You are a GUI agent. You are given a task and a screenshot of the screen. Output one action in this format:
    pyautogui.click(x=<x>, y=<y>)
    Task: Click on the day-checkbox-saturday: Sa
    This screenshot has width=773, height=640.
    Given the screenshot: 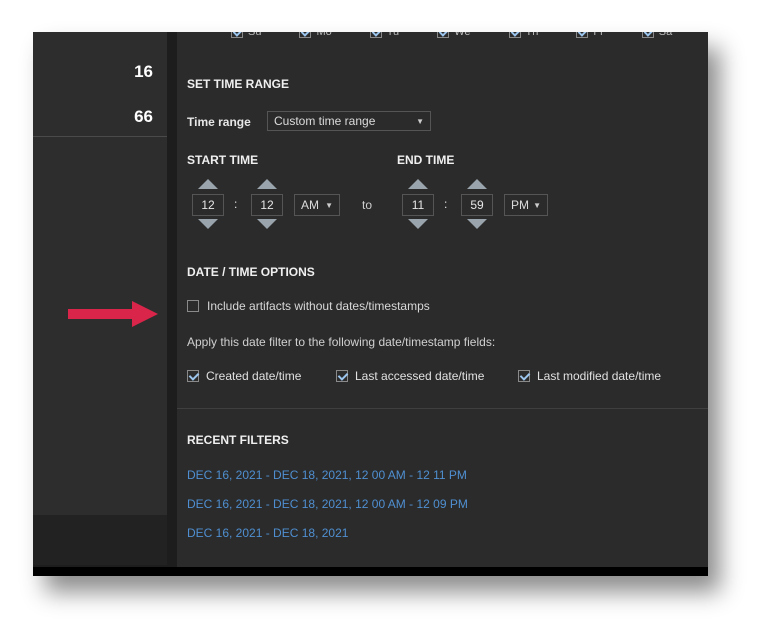 What is the action you would take?
    pyautogui.click(x=656, y=35)
    